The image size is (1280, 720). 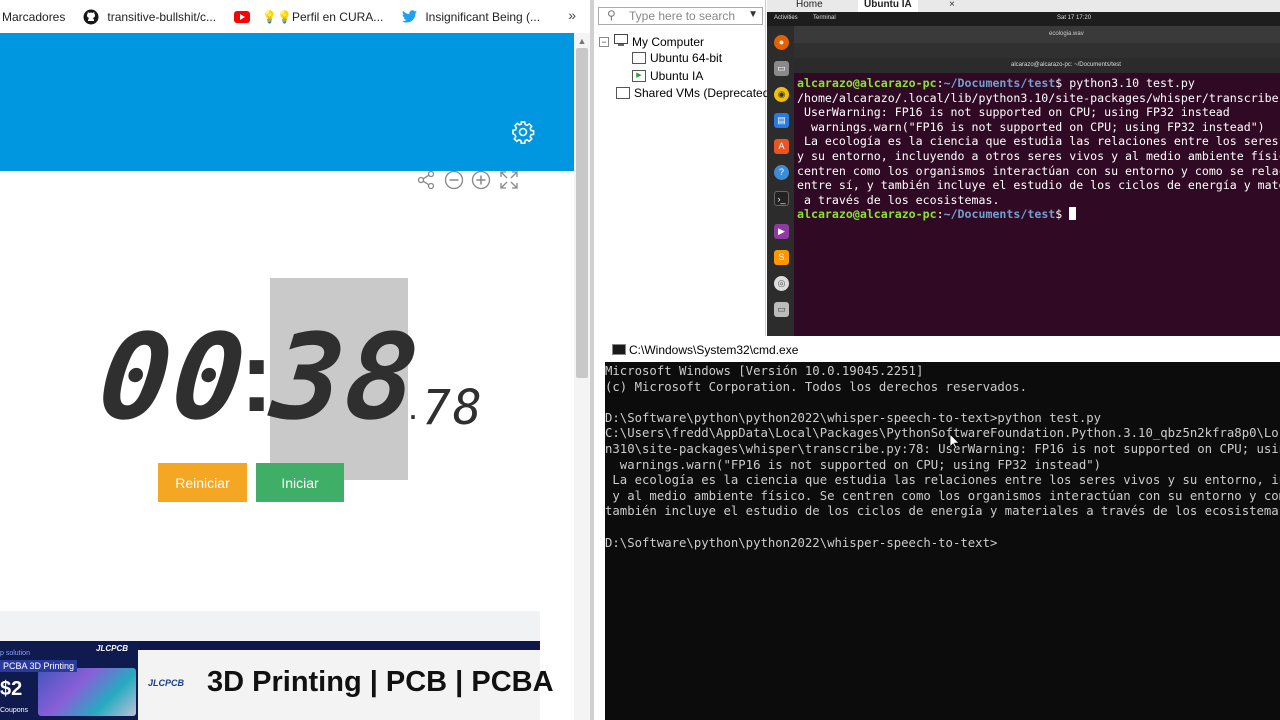 What do you see at coordinates (1073, 214) in the screenshot?
I see `terminal-cursor` at bounding box center [1073, 214].